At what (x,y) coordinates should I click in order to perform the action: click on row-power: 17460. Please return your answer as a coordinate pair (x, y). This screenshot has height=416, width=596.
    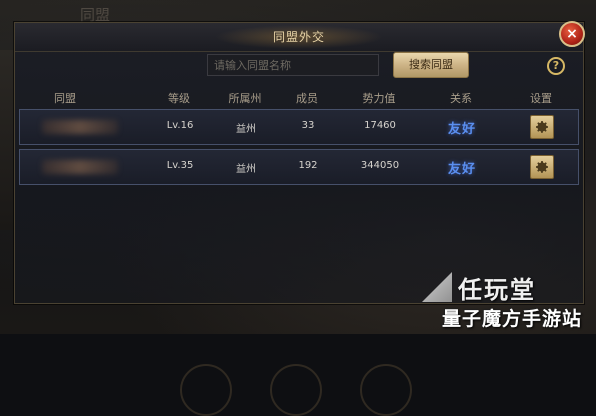
    Looking at the image, I should click on (380, 125).